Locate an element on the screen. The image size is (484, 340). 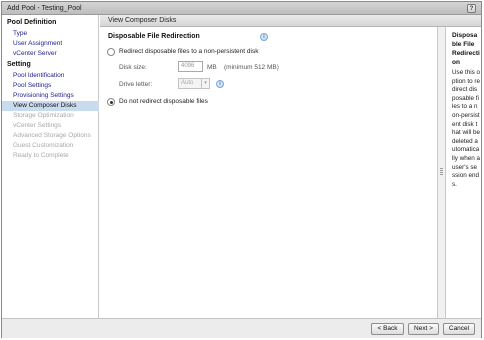
section-heading: Disposable File Redirection is located at coordinates (154, 36).